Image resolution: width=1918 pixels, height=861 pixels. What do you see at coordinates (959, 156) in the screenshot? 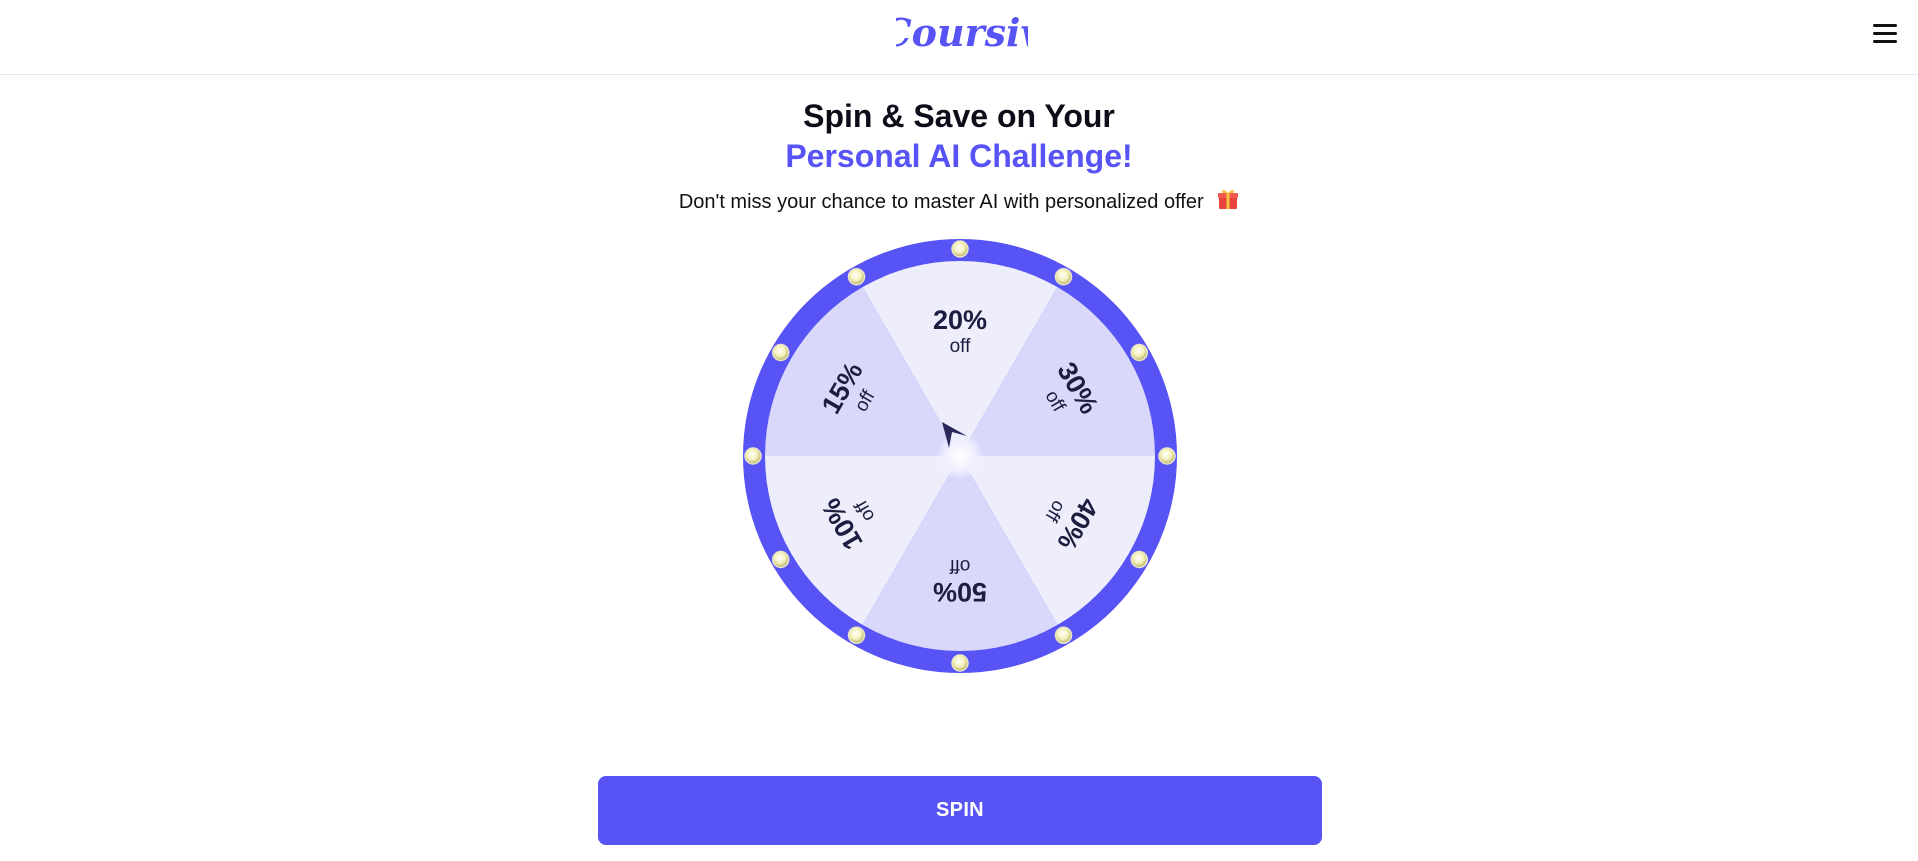
I see `page-title-line2: Personal AI Challenge!` at bounding box center [959, 156].